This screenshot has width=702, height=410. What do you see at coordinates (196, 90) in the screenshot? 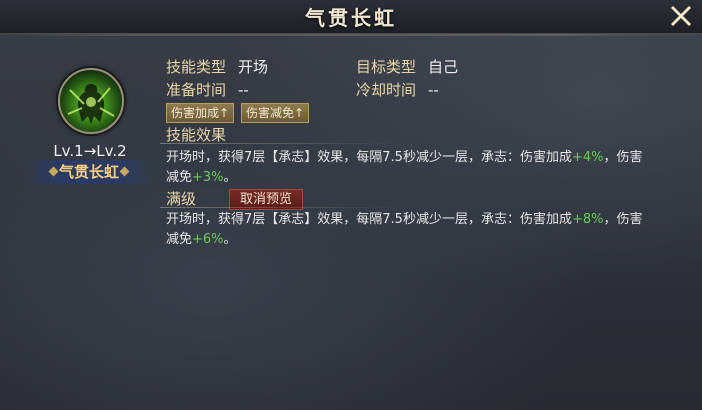
I see `prep-time-label: 准备时间` at bounding box center [196, 90].